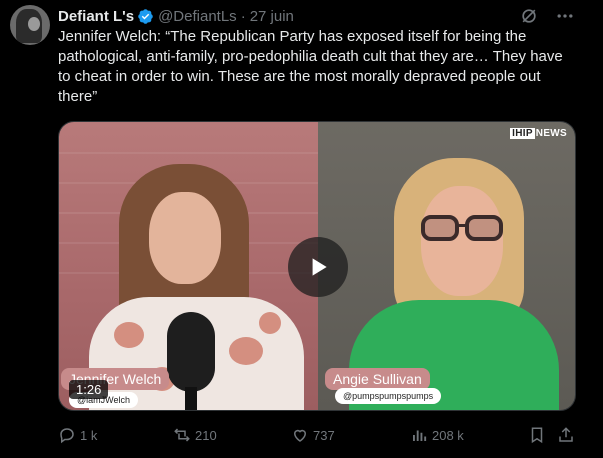 This screenshot has height=458, width=603. I want to click on play-icon, so click(319, 267).